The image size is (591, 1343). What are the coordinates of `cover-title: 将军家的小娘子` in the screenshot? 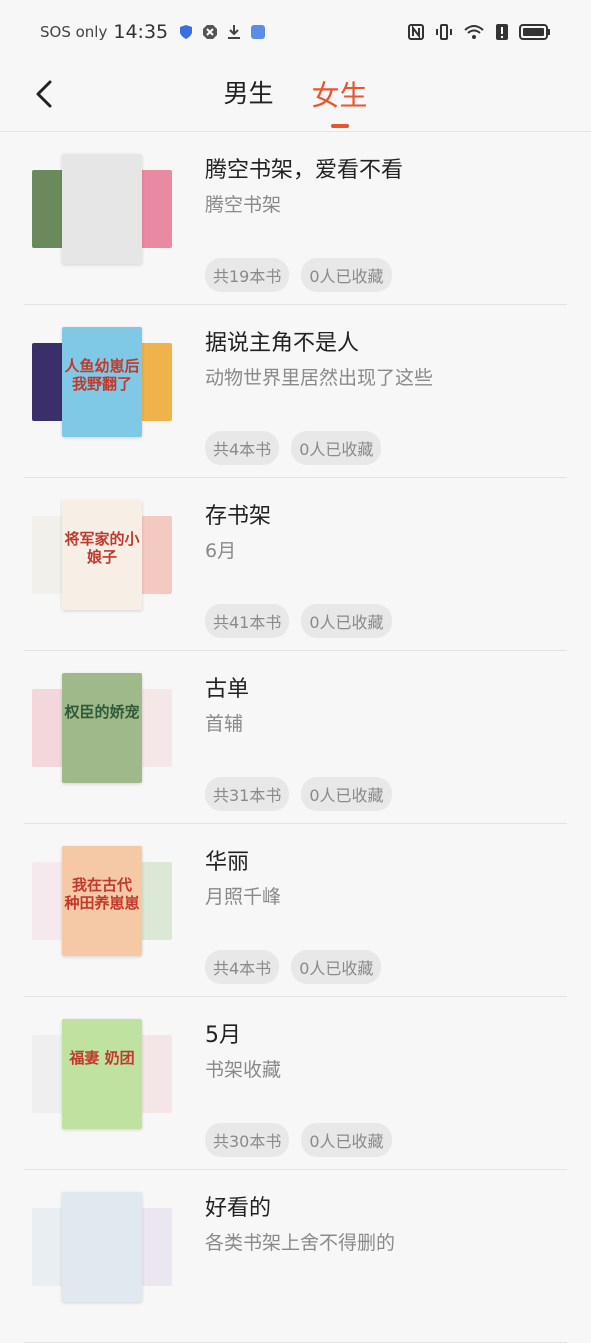 It's located at (102, 548).